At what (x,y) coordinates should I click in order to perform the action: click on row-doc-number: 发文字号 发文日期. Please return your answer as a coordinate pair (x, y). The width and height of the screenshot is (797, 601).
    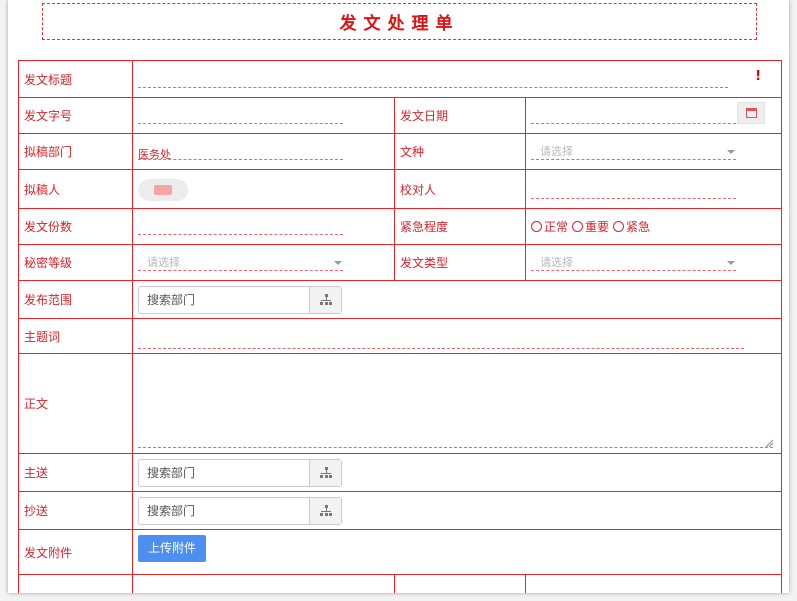
    Looking at the image, I should click on (400, 115).